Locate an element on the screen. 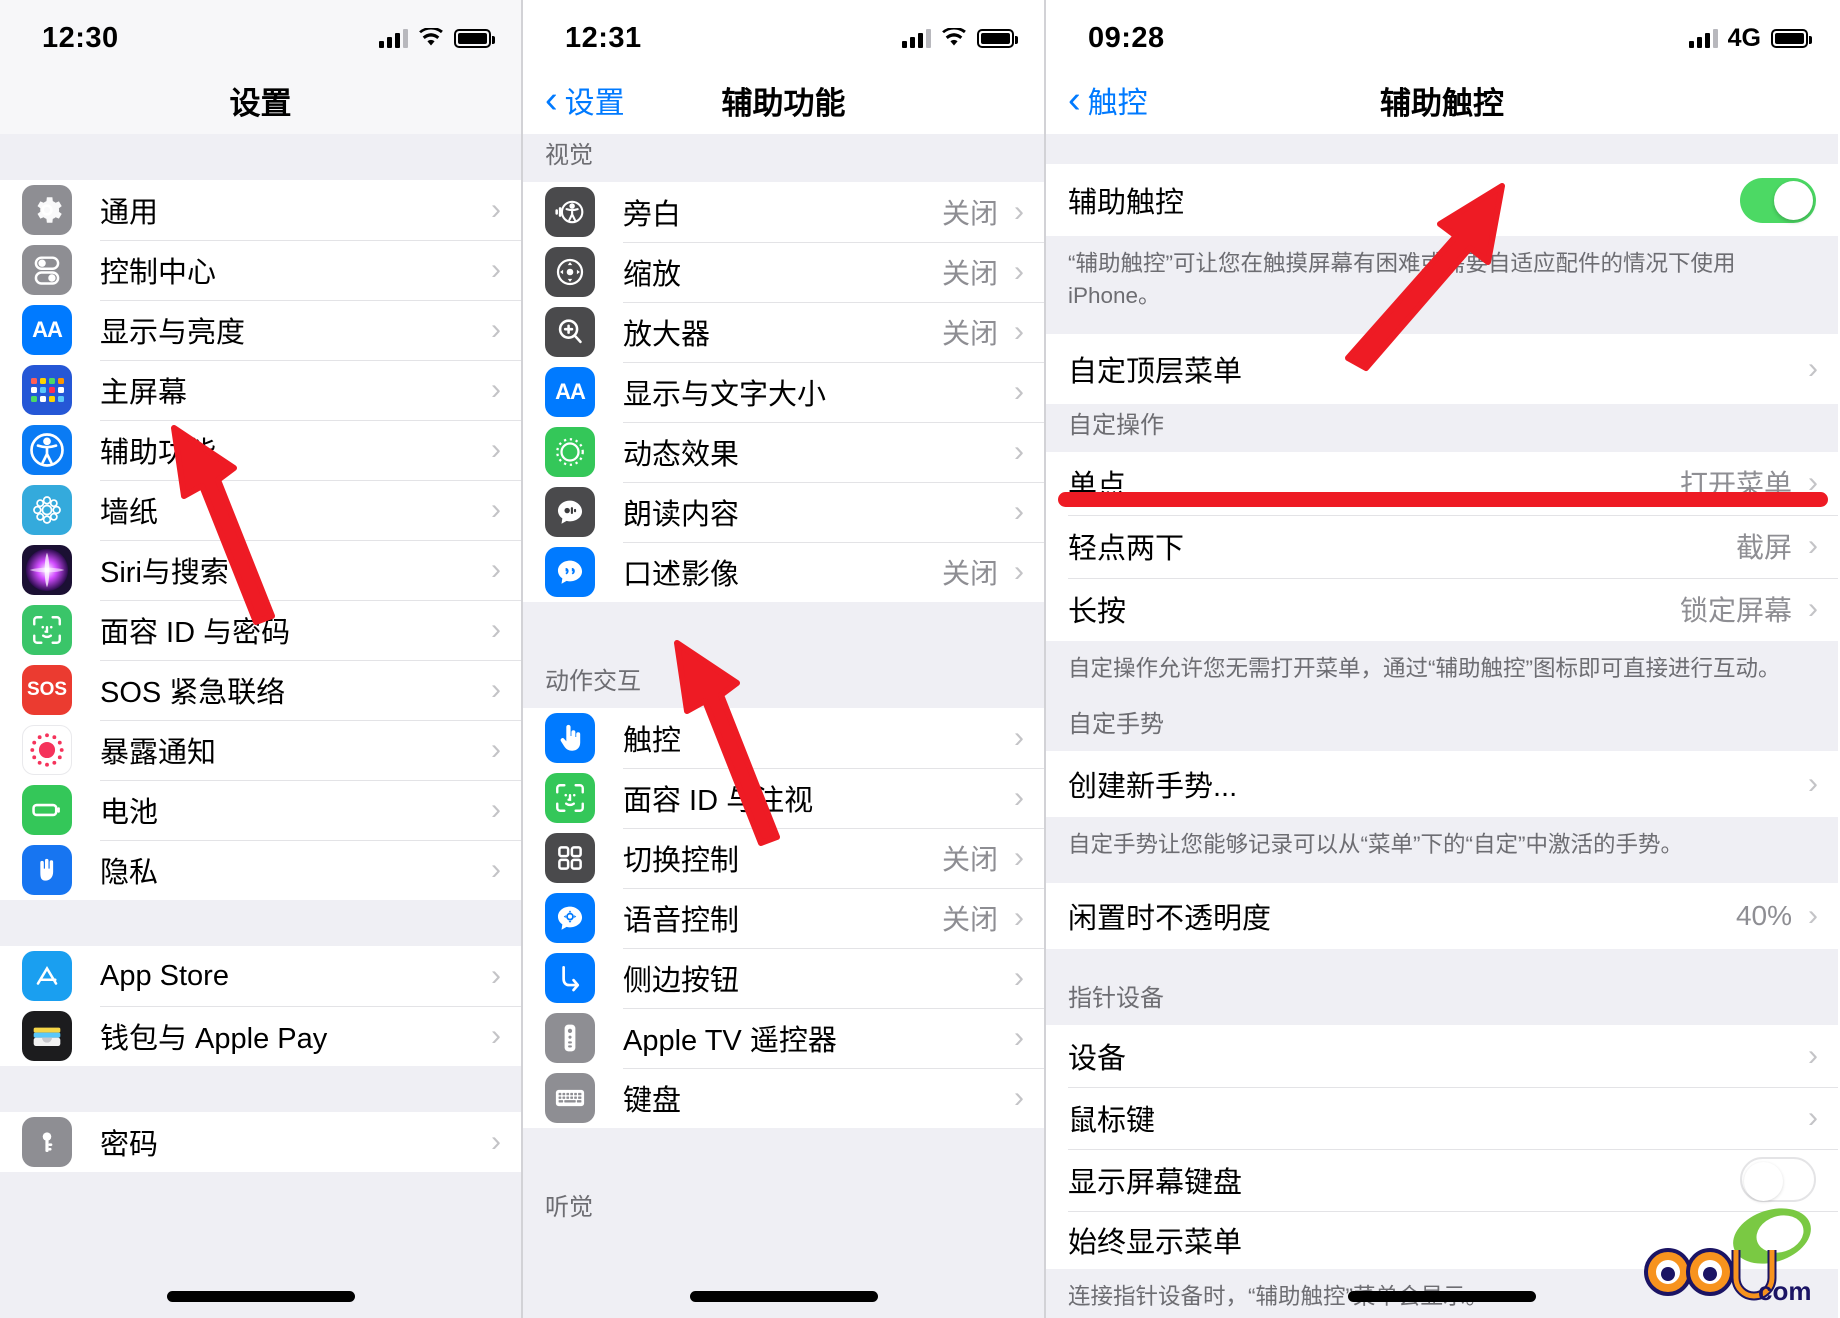 Image resolution: width=1840 pixels, height=1318 pixels. settings-row-siri: Siri与搜索 › is located at coordinates (260, 570).